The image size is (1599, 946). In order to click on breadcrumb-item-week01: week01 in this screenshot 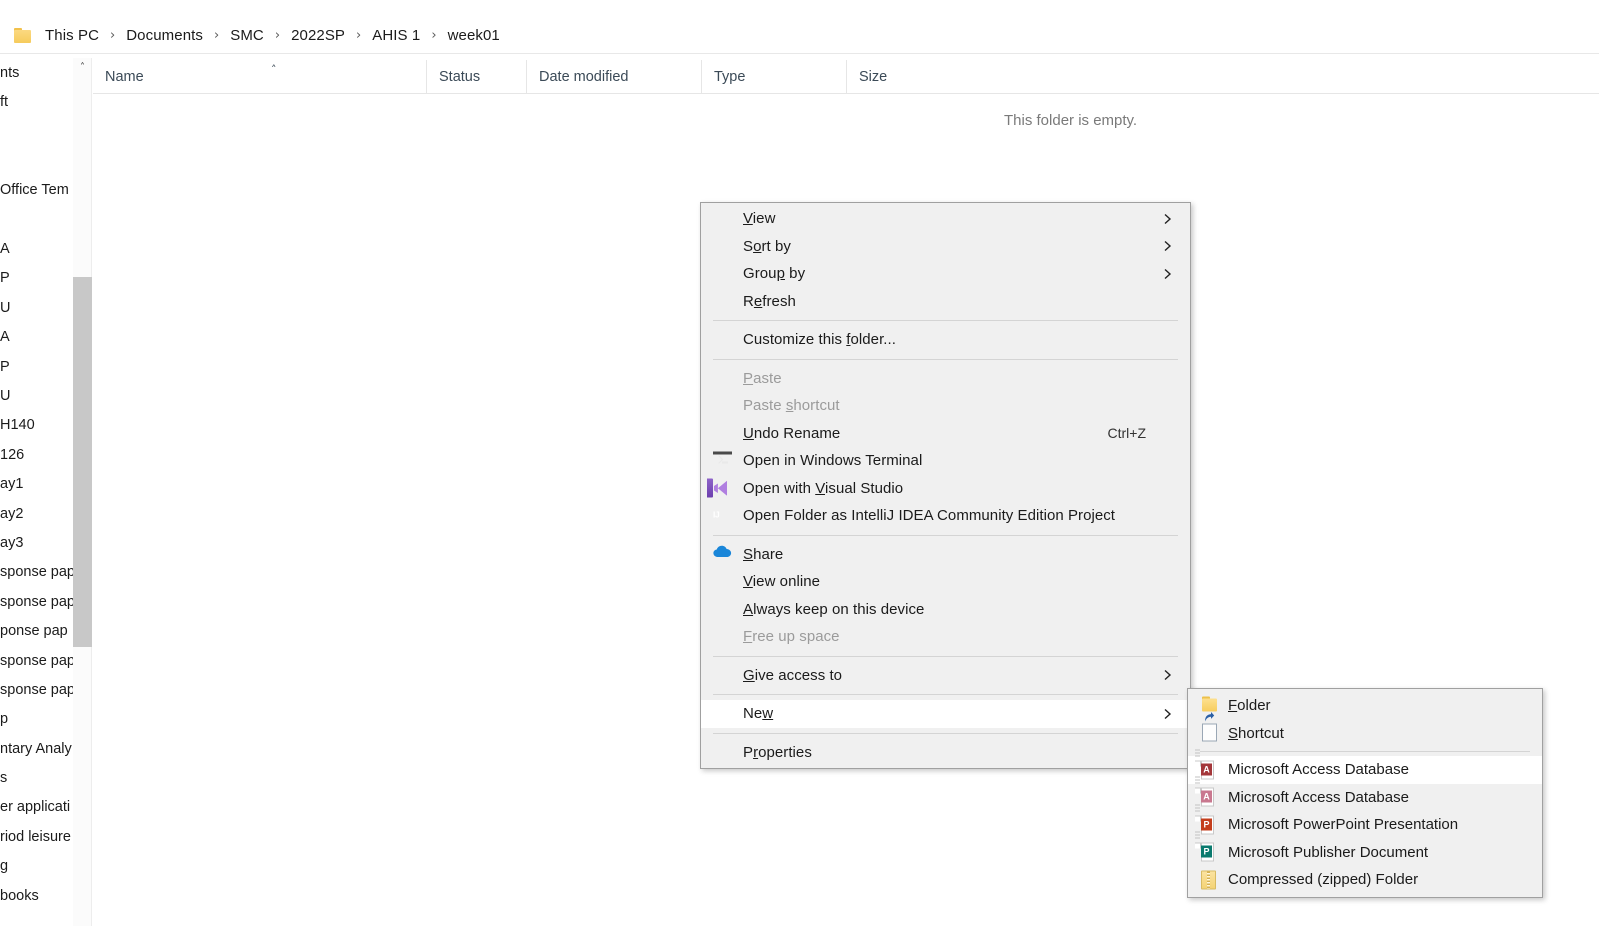, I will do `click(474, 35)`.